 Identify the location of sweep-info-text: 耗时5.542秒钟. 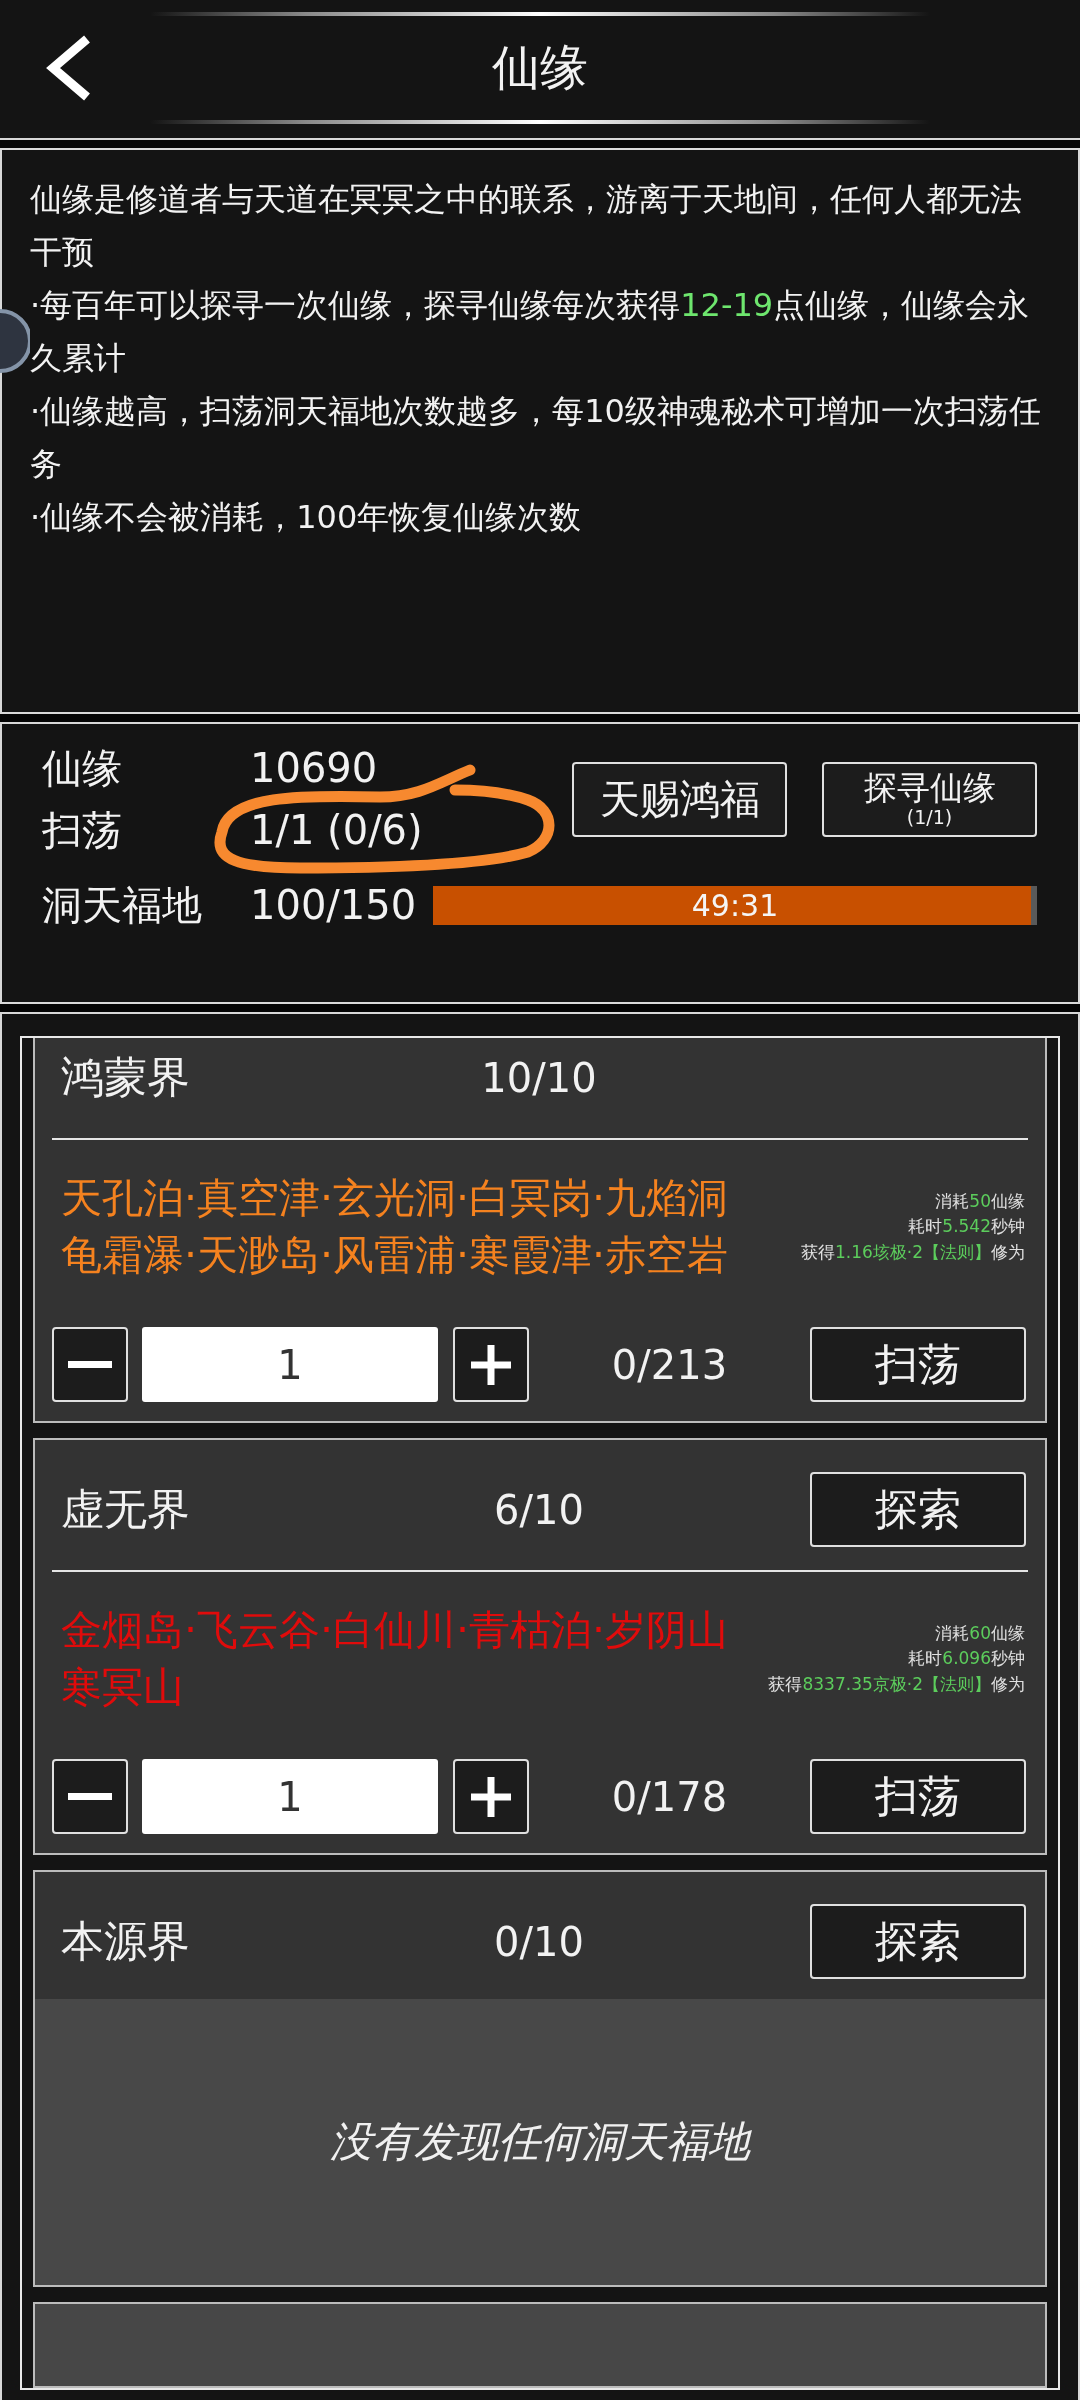
(966, 1227).